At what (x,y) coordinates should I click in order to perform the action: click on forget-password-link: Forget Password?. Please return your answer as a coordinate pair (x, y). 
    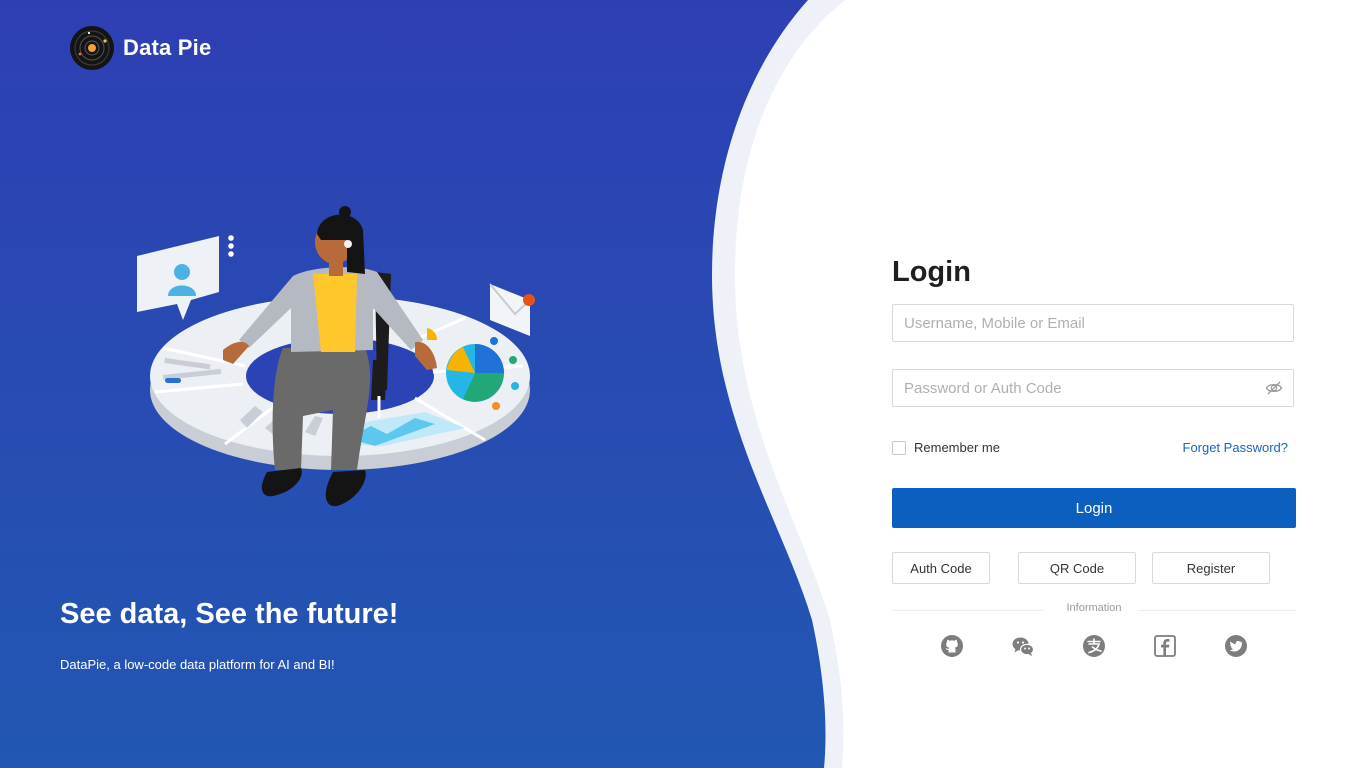
    Looking at the image, I should click on (1236, 447).